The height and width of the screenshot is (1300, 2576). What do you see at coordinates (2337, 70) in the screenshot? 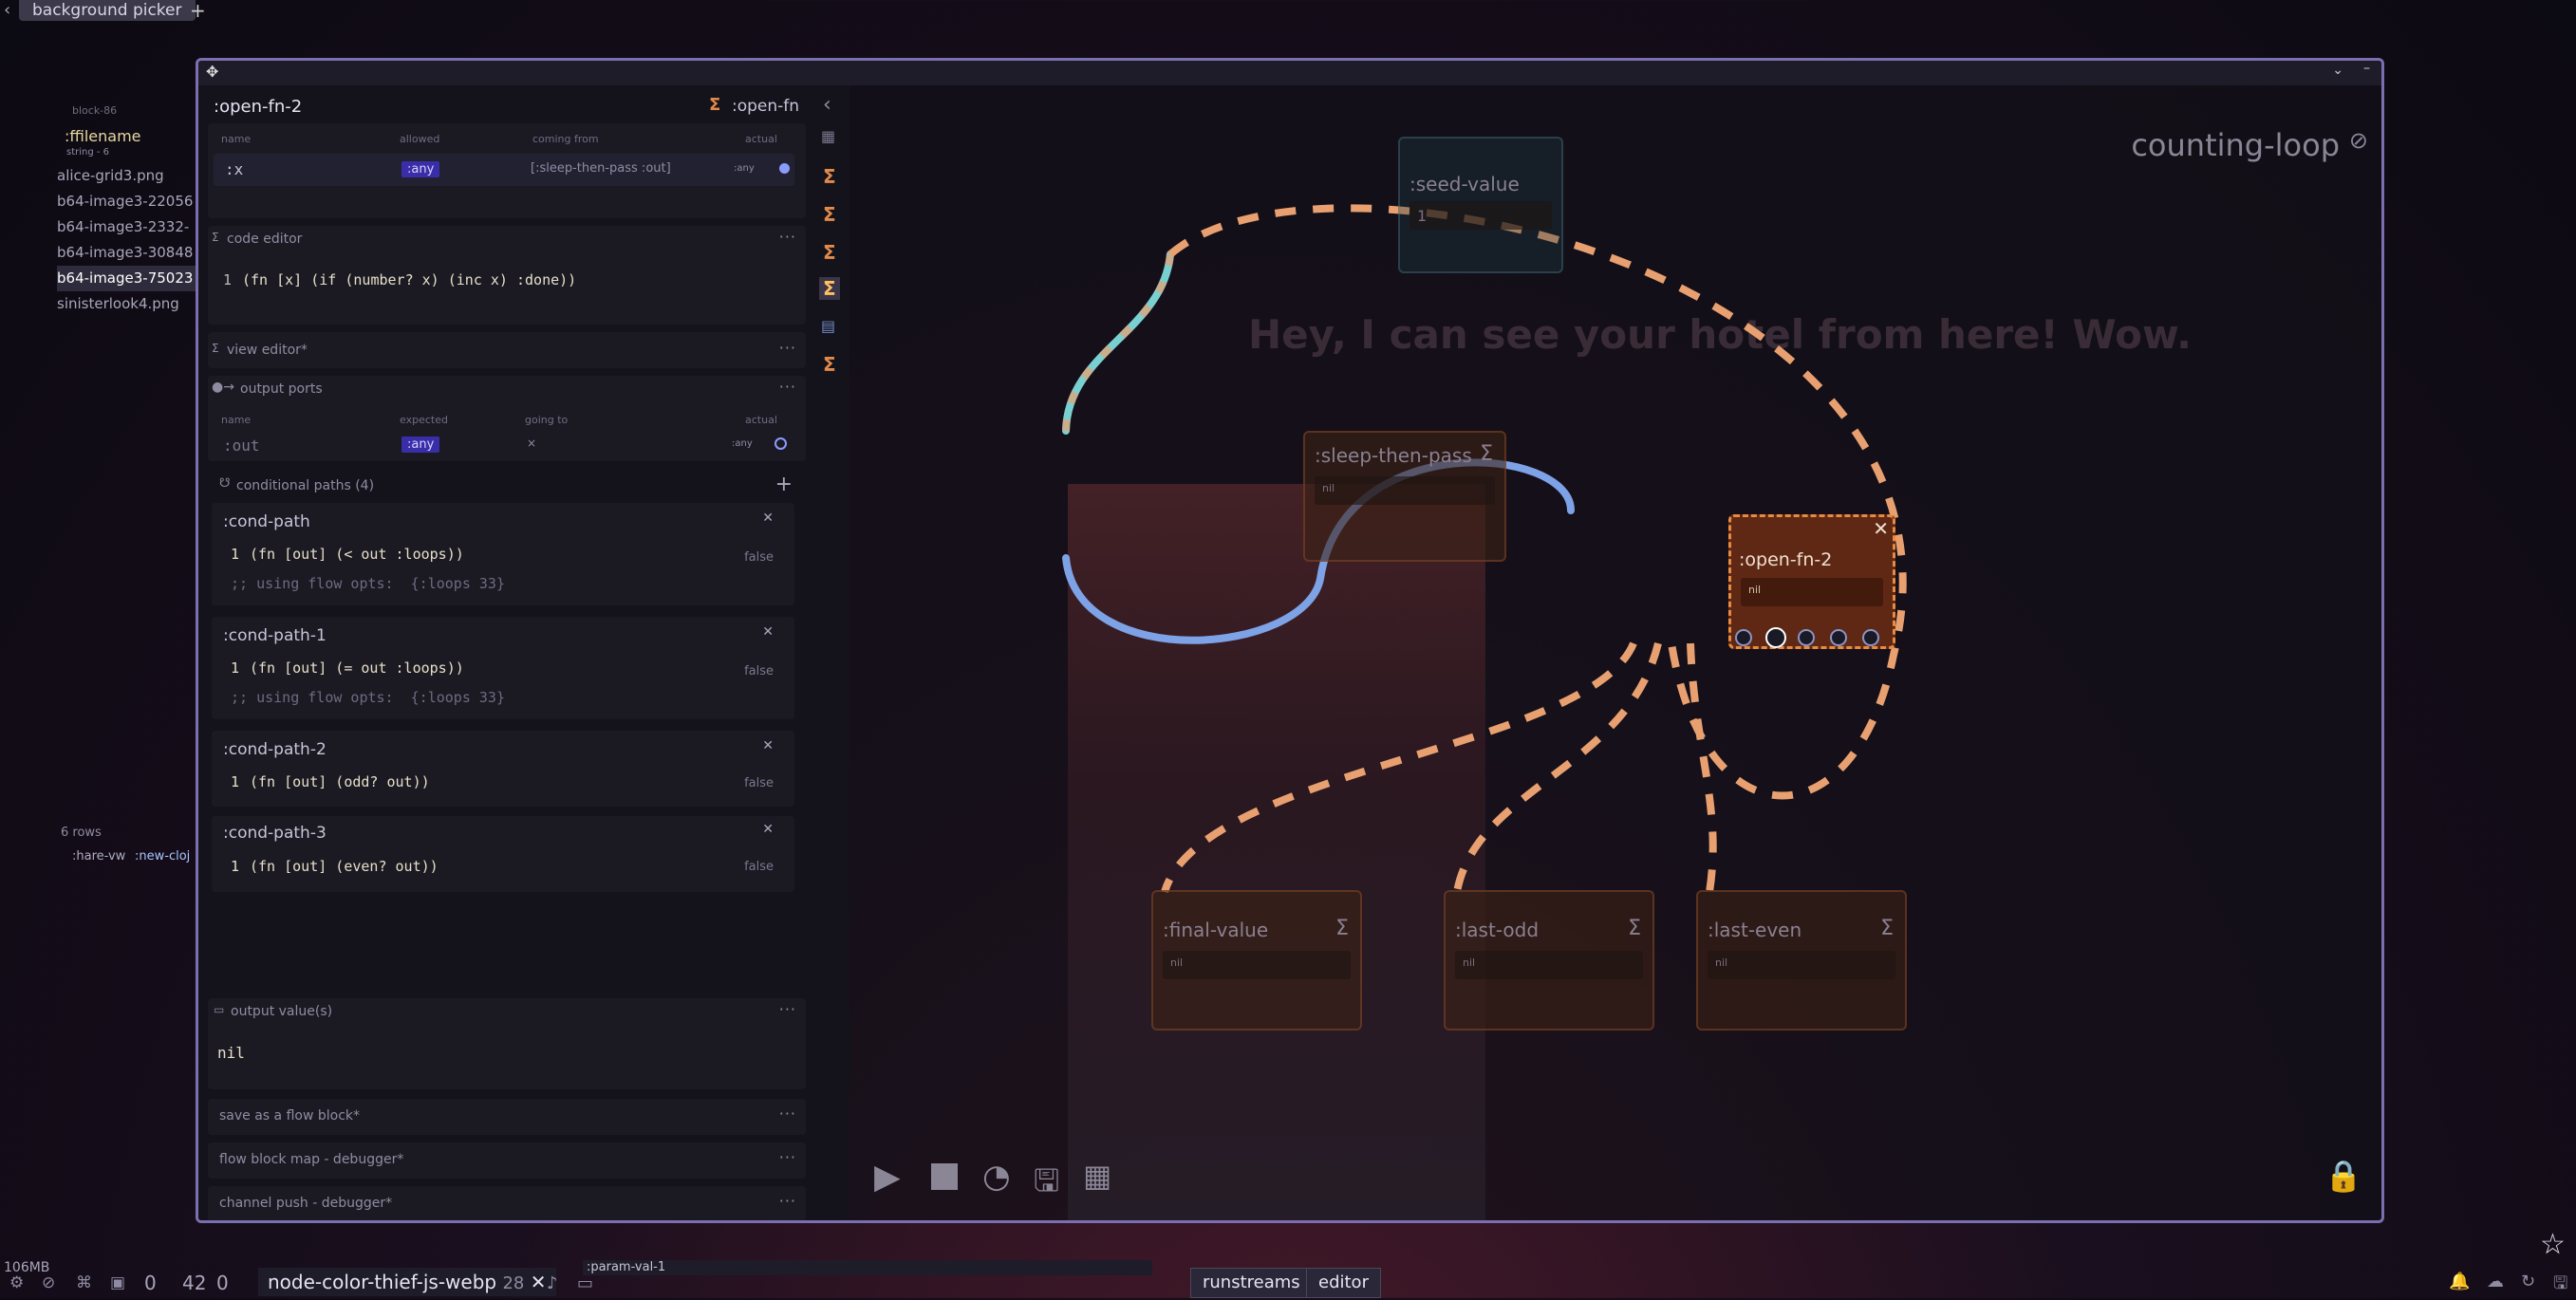
I see `chevron-down-icon: ⌄` at bounding box center [2337, 70].